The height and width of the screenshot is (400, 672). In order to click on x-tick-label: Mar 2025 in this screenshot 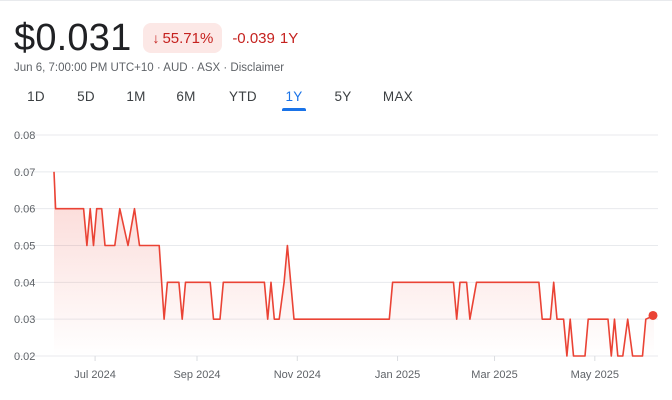, I will do `click(494, 375)`.